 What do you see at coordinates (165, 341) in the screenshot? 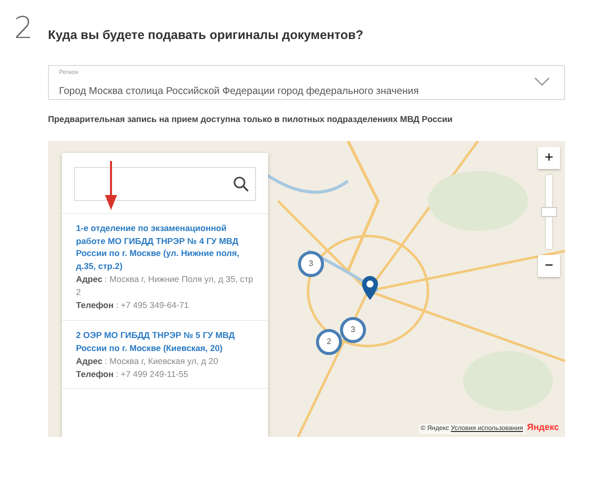
I see `office-name-link: 2 ОЭР МО ГИБДД ТНРЭР № 5 ГУ МВД России по г. Москве (Киевская, 20)` at bounding box center [165, 341].